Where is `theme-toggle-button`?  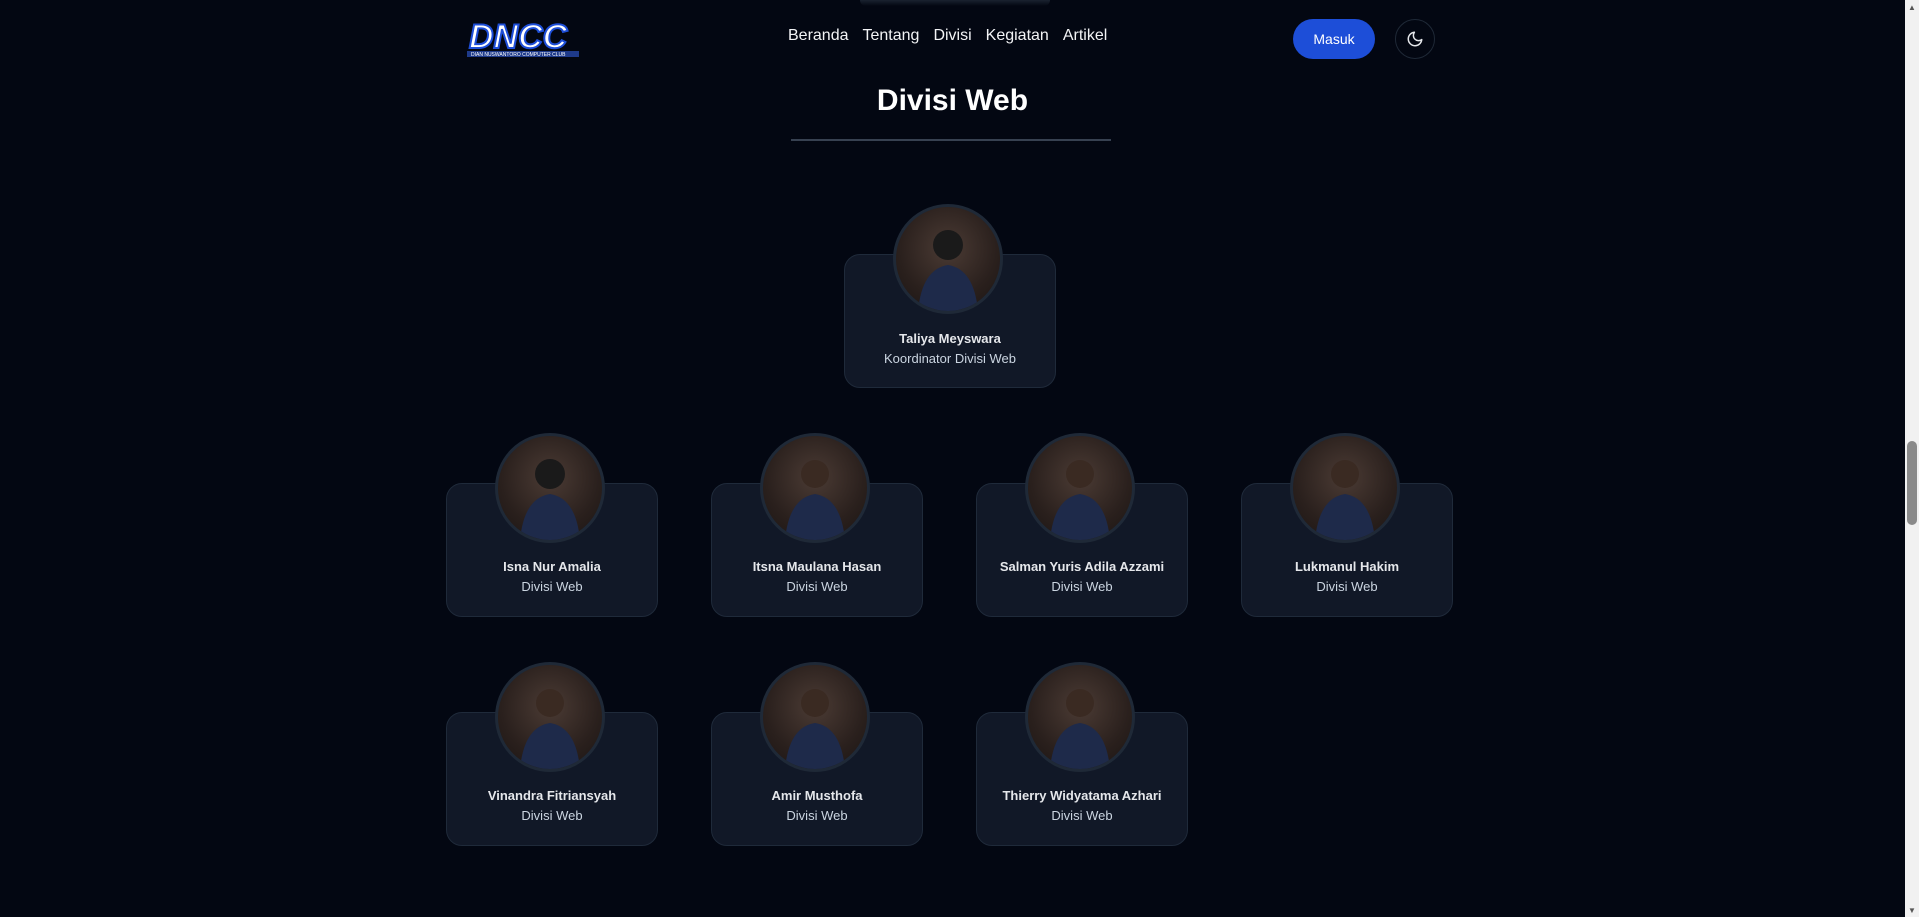 theme-toggle-button is located at coordinates (1415, 39).